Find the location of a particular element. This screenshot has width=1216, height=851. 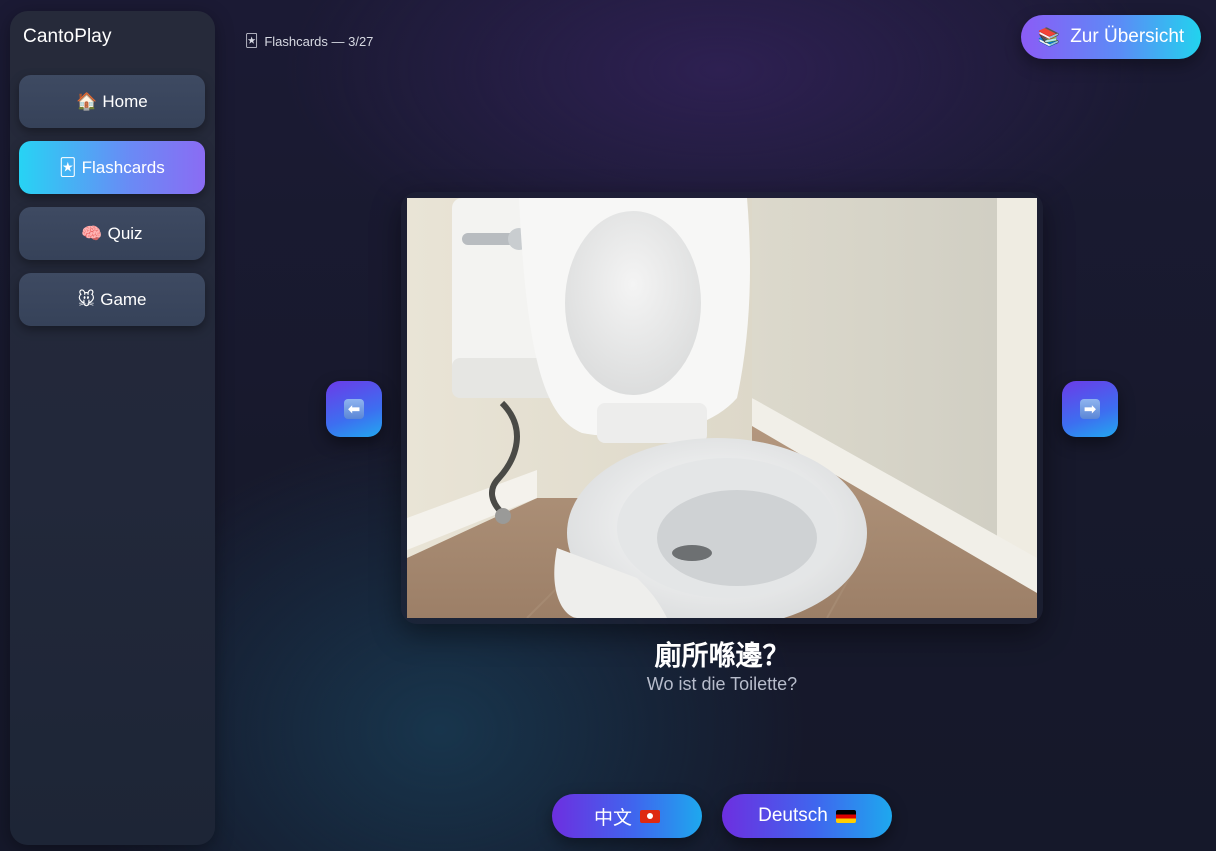

arrow-right-icon: ➡ is located at coordinates (1090, 409).